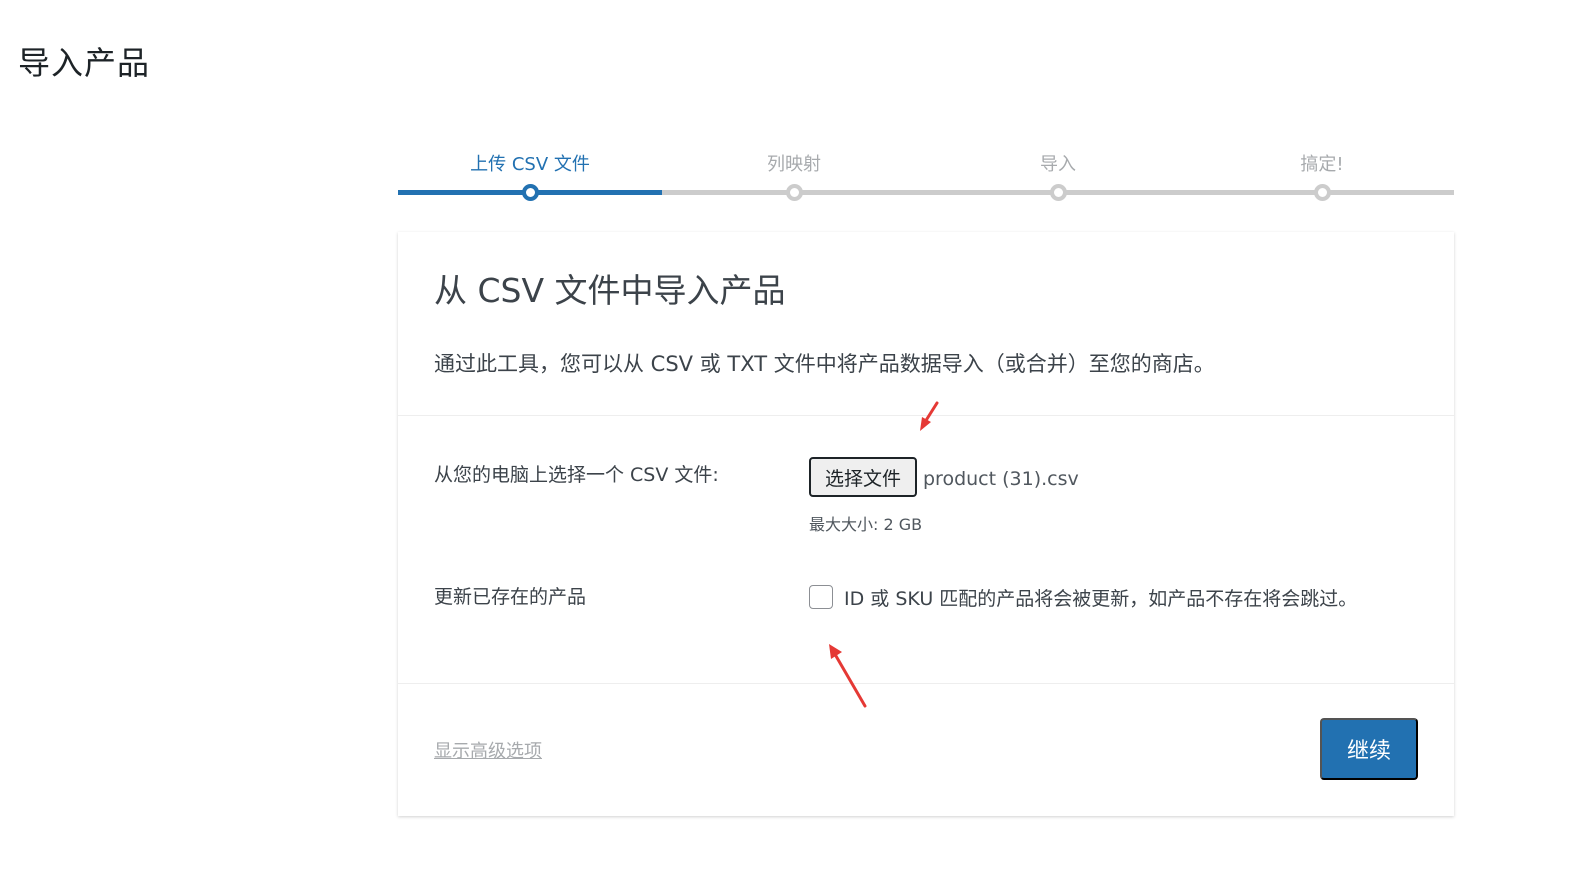 Image resolution: width=1582 pixels, height=884 pixels. Describe the element at coordinates (1058, 192) in the screenshot. I see `step-dot-import` at that location.